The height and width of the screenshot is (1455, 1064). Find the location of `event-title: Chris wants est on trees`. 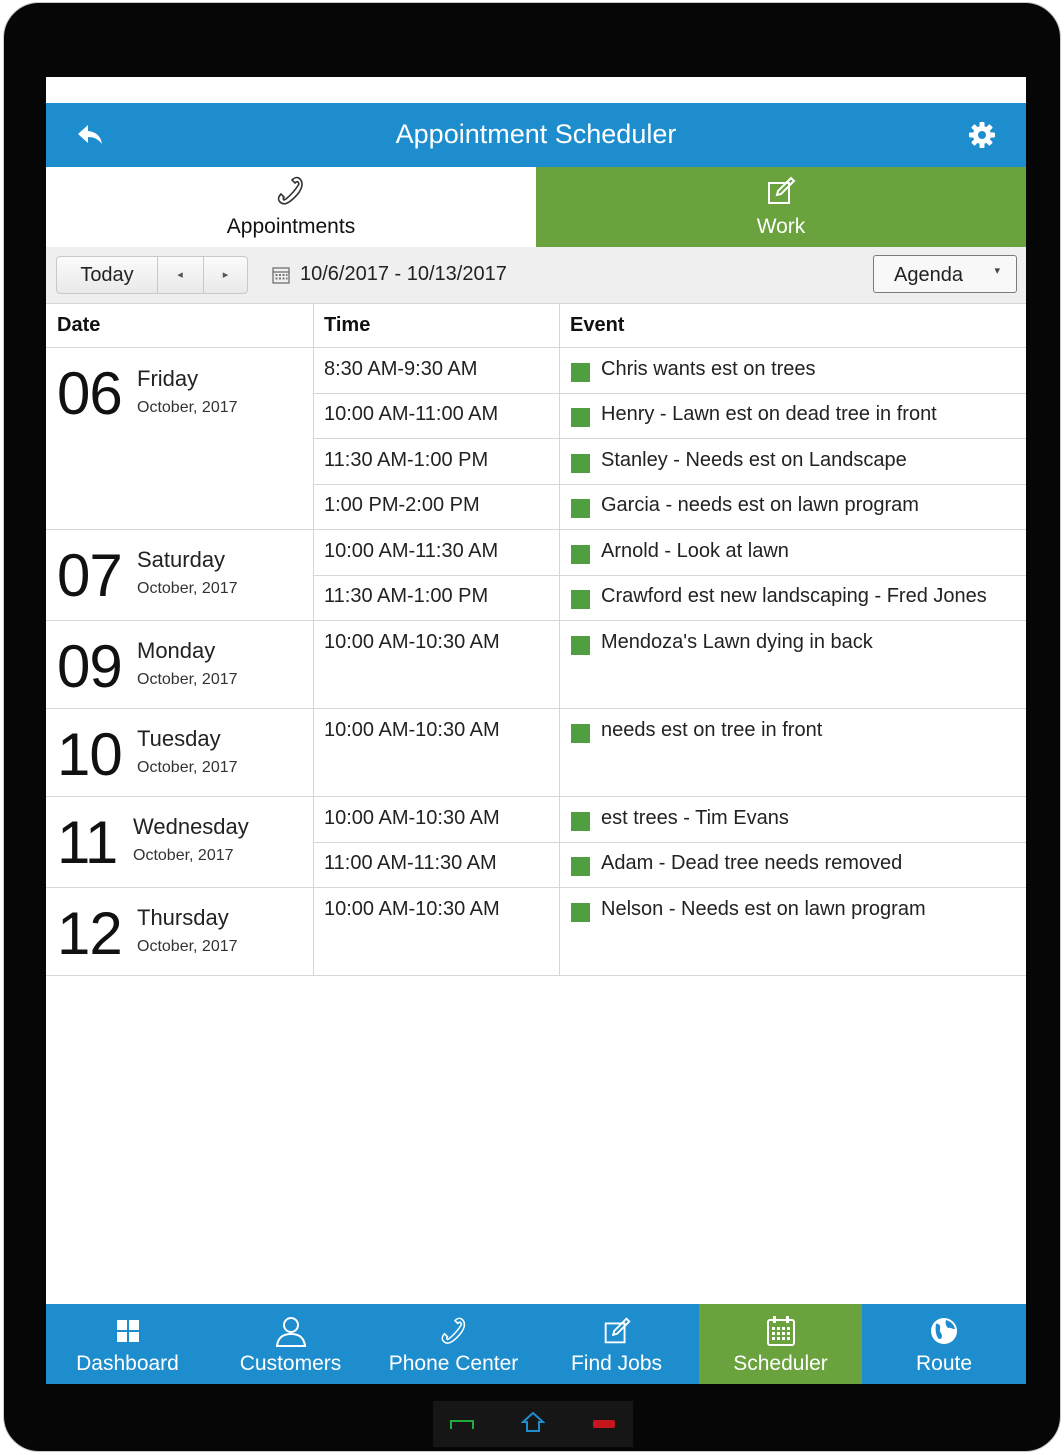

event-title: Chris wants est on trees is located at coordinates (708, 369).